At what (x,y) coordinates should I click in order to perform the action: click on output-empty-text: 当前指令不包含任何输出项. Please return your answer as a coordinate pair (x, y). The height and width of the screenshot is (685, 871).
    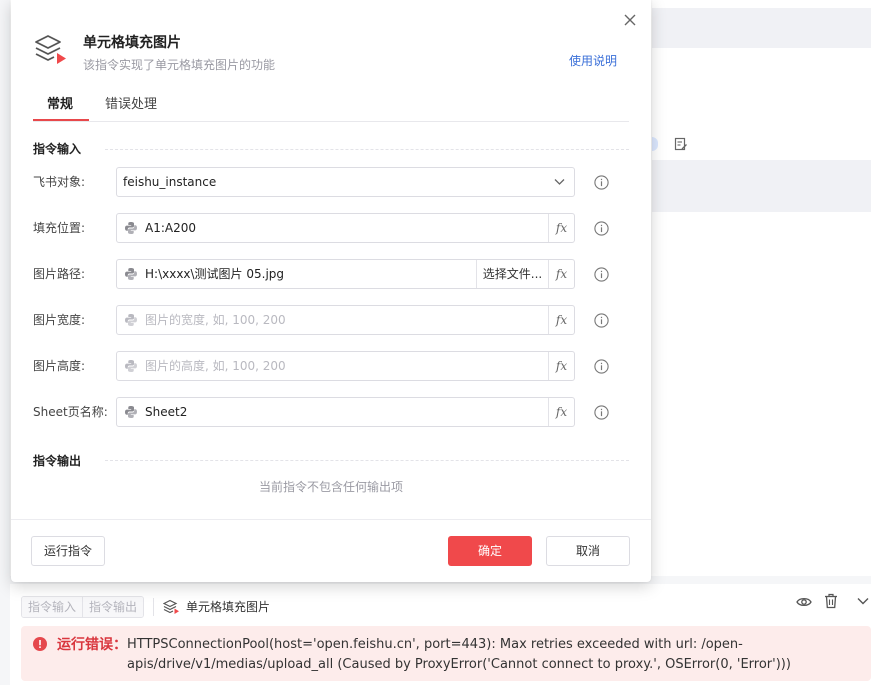
    Looking at the image, I should click on (330, 487).